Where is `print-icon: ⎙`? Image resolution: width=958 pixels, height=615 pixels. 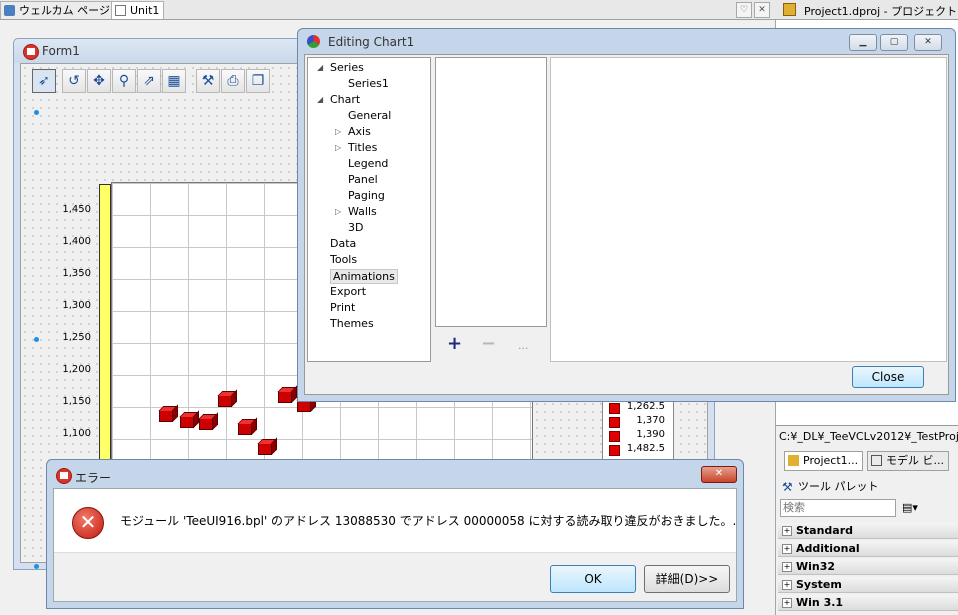
print-icon: ⎙ is located at coordinates (233, 81).